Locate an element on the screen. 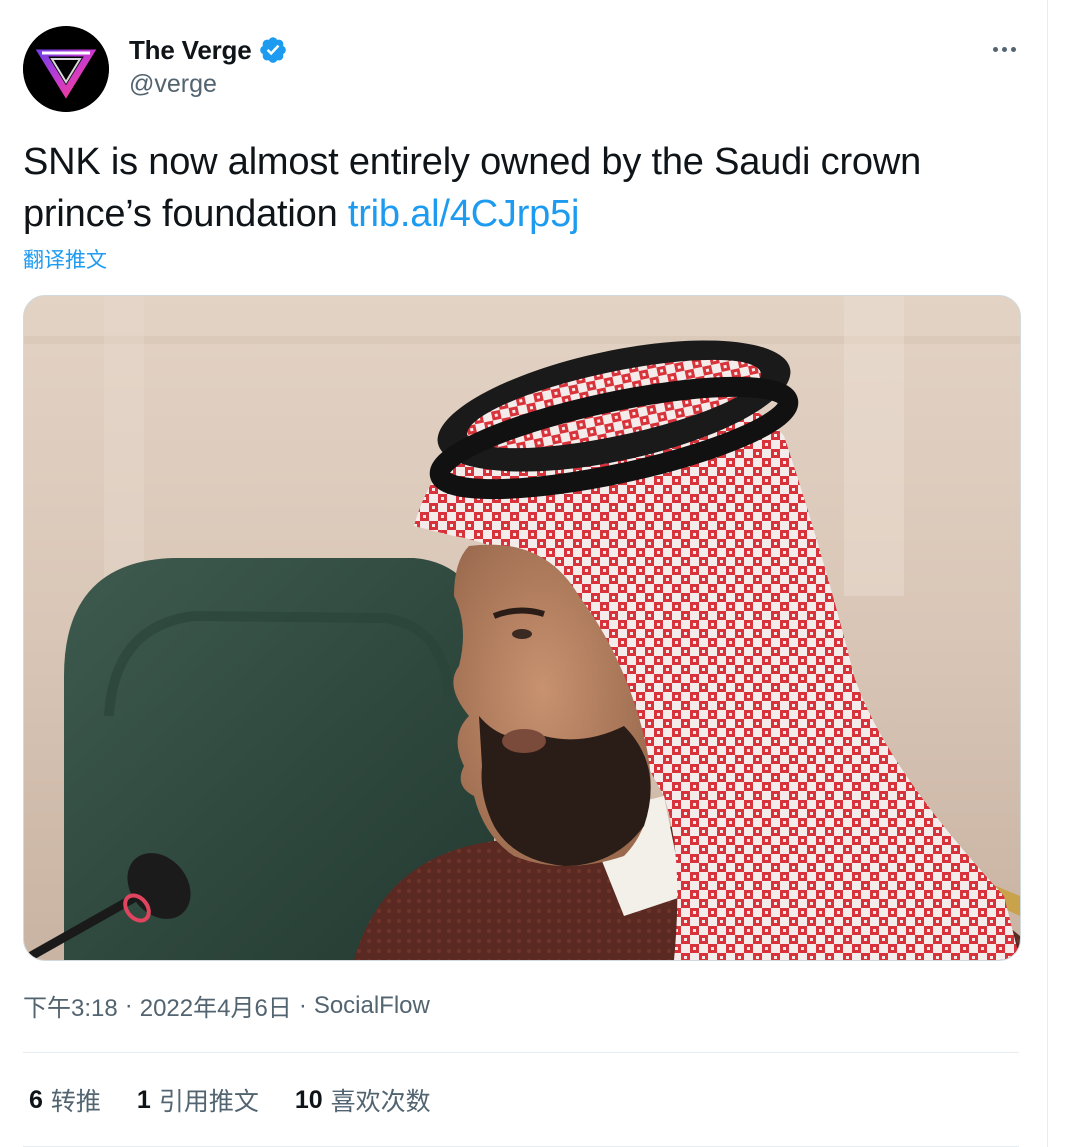 The height and width of the screenshot is (1147, 1080). quote-tweets-count: 1 is located at coordinates (143, 1099).